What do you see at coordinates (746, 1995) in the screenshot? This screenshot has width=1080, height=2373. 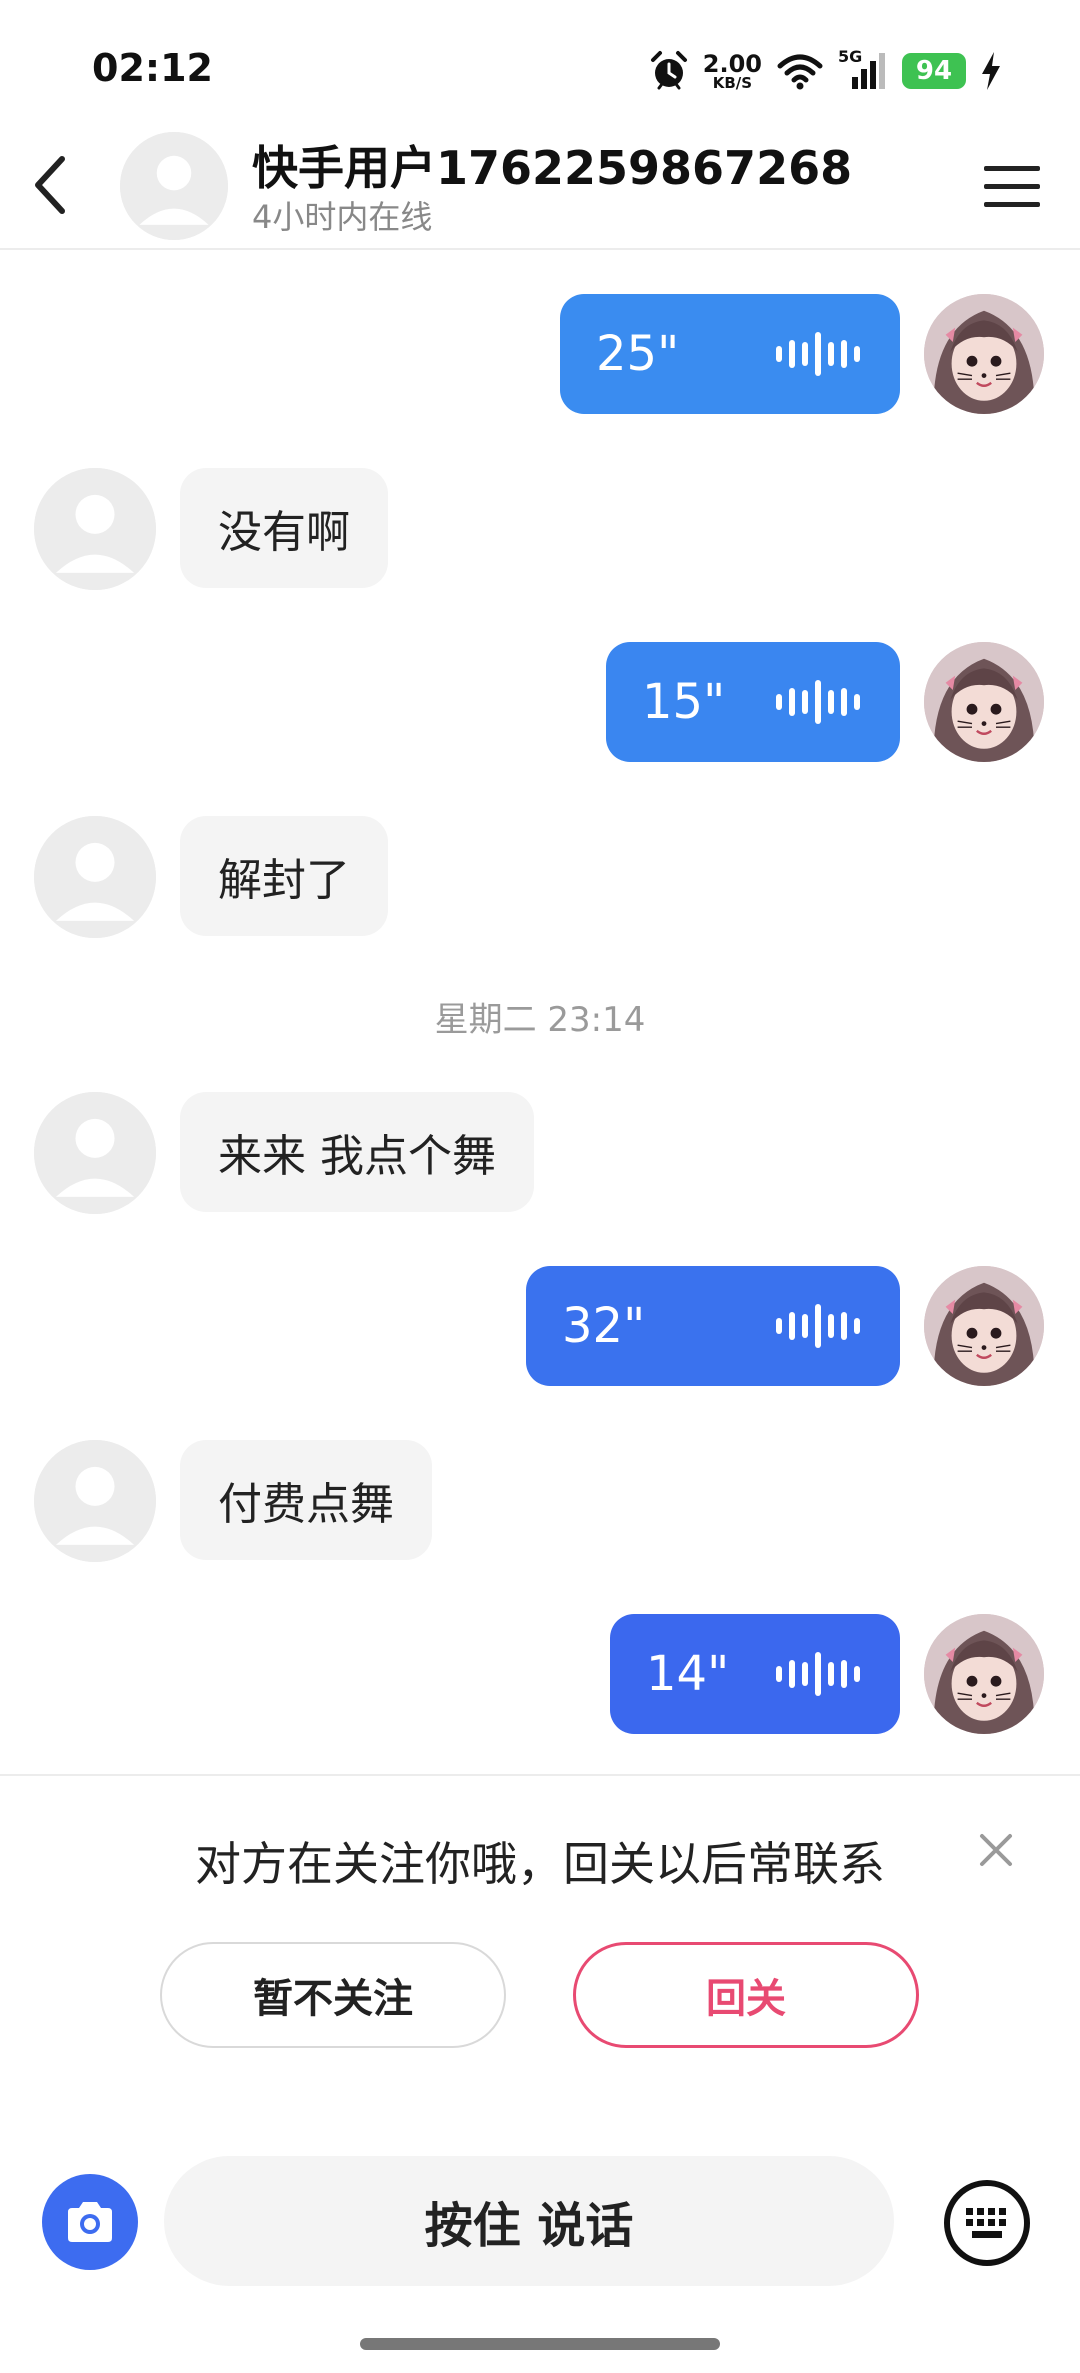 I see `follow-back-button: 回关` at bounding box center [746, 1995].